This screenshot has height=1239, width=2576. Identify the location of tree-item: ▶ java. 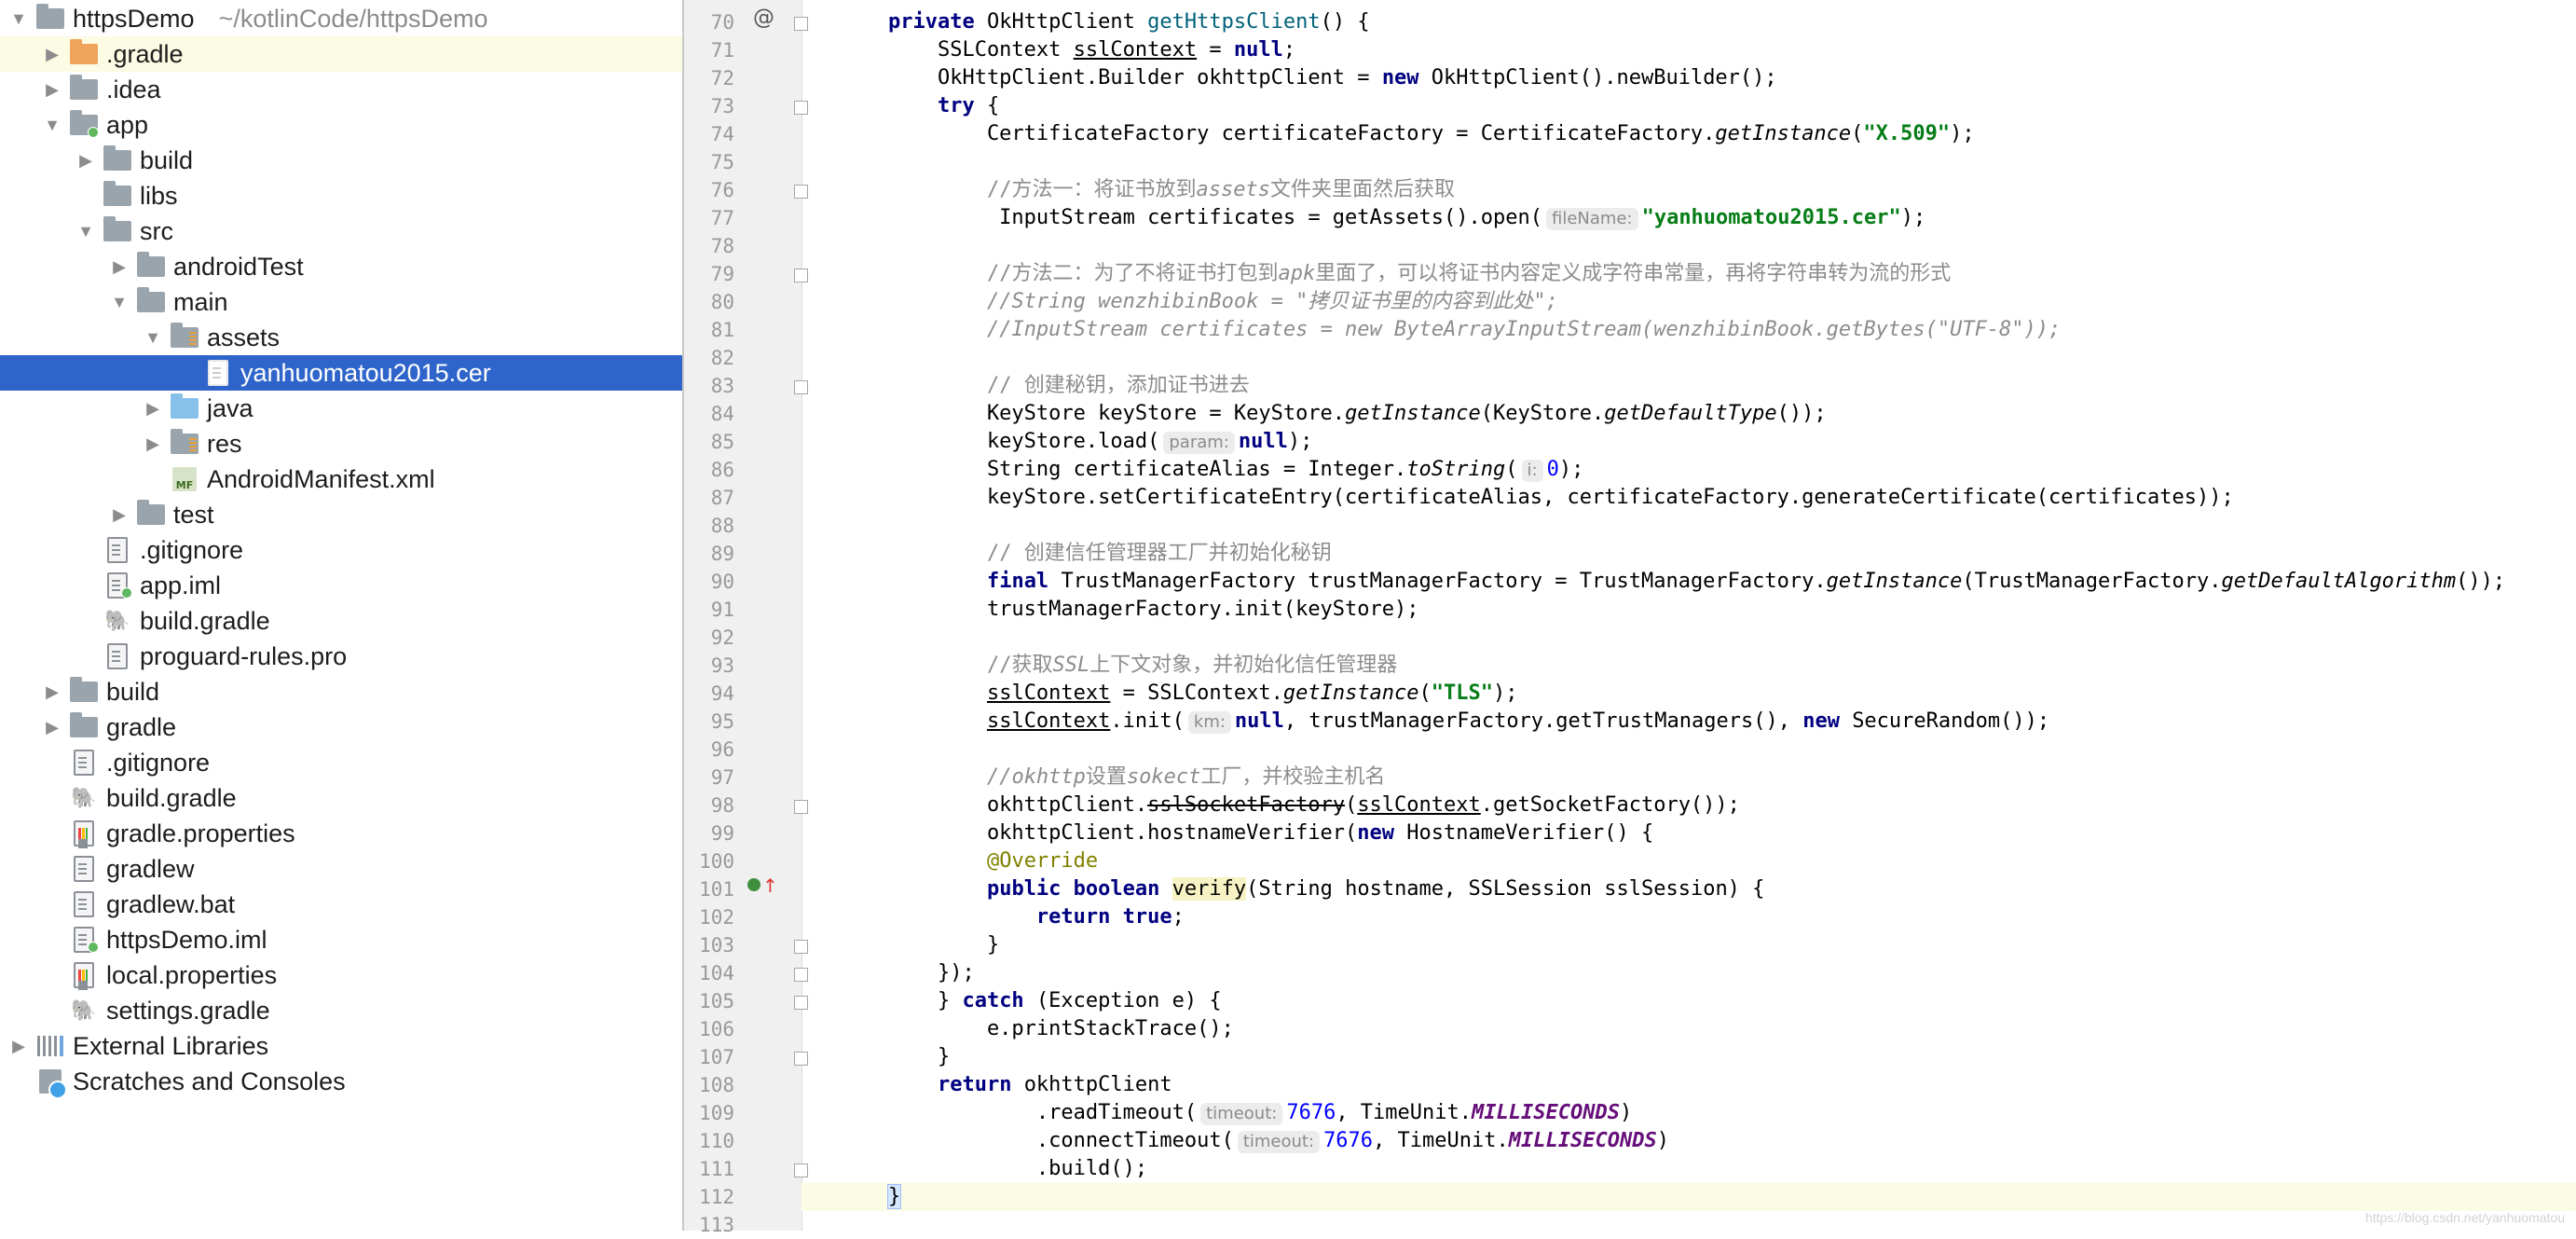
(341, 409).